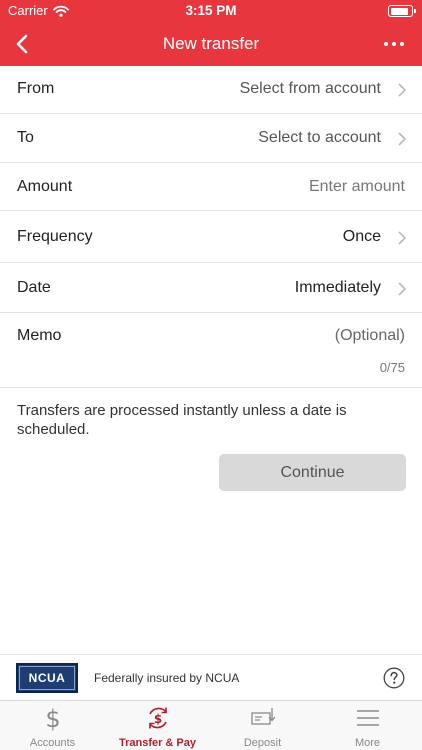  What do you see at coordinates (36, 88) in the screenshot?
I see `from-label: From` at bounding box center [36, 88].